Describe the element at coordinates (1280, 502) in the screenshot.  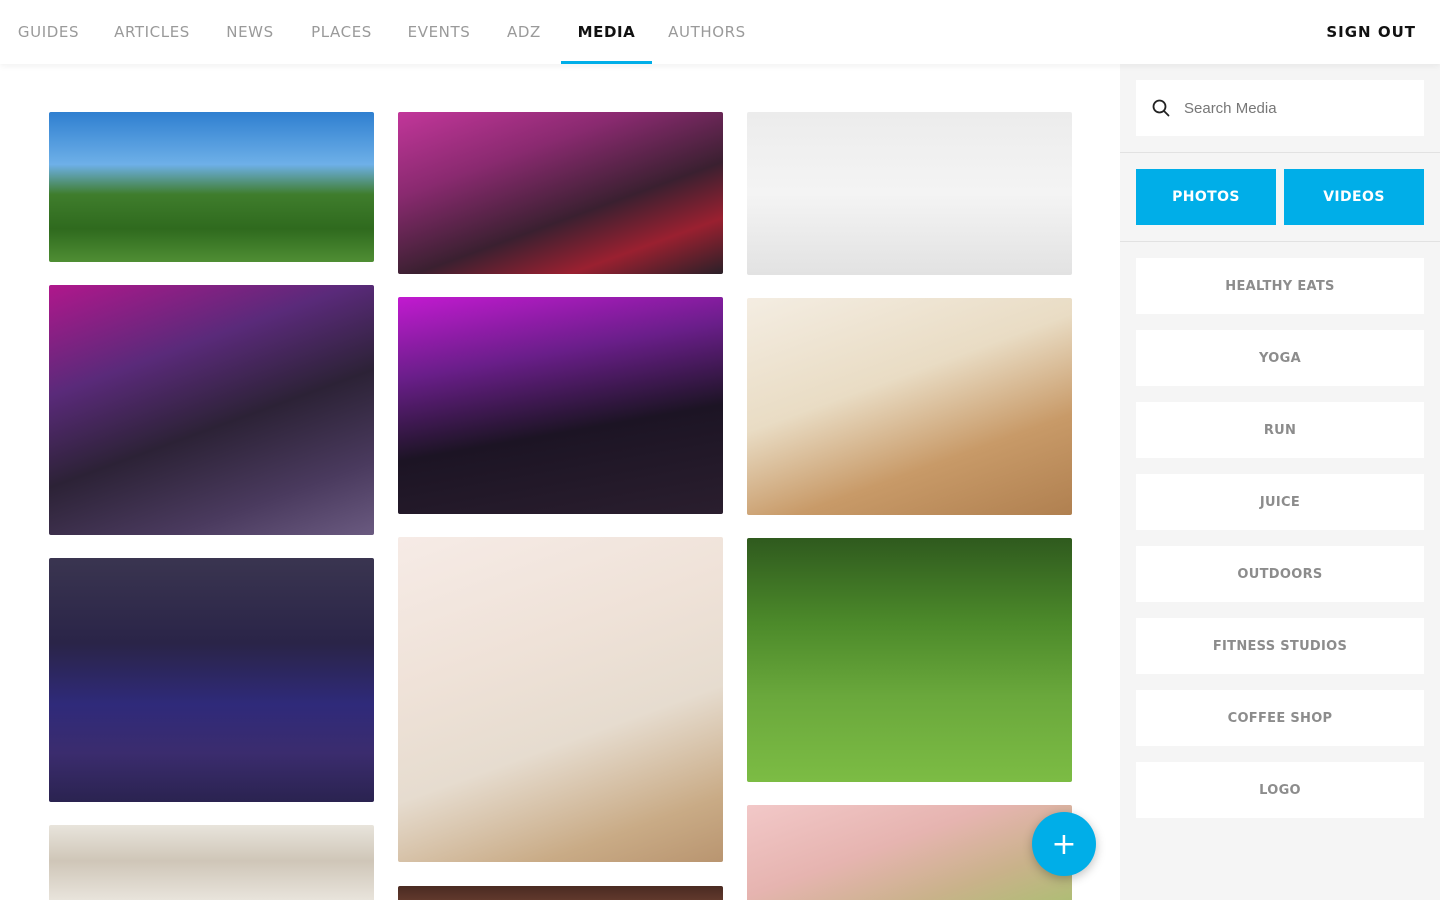
I see `category-juice: JUICE` at that location.